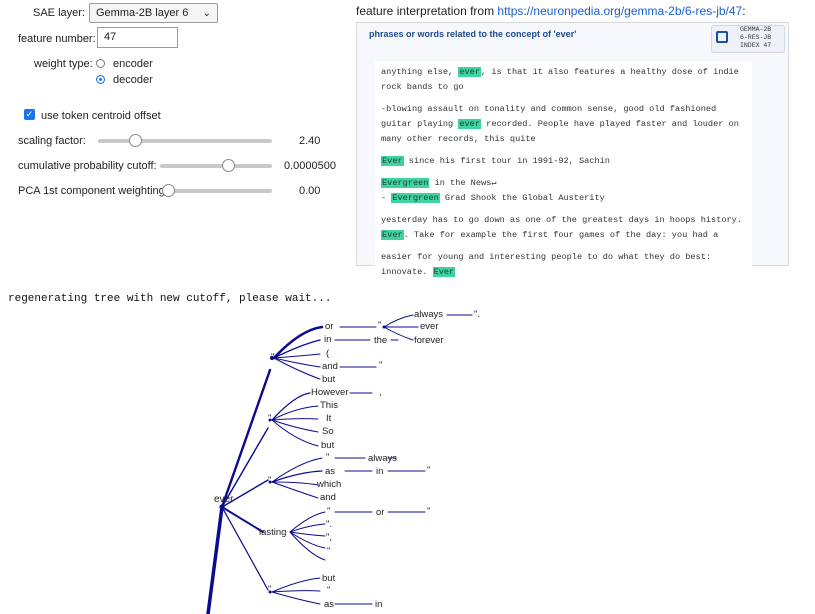 The image size is (815, 614). Describe the element at coordinates (329, 405) in the screenshot. I see `tree-node: This` at that location.